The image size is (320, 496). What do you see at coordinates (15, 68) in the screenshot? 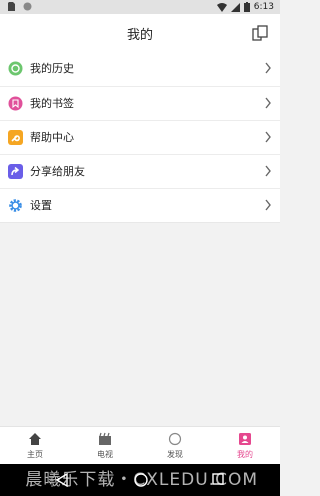
I see `history-icon` at bounding box center [15, 68].